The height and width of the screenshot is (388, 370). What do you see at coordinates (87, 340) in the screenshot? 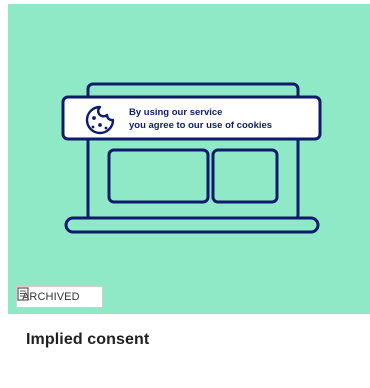
I see `card-title: Implied consent` at bounding box center [87, 340].